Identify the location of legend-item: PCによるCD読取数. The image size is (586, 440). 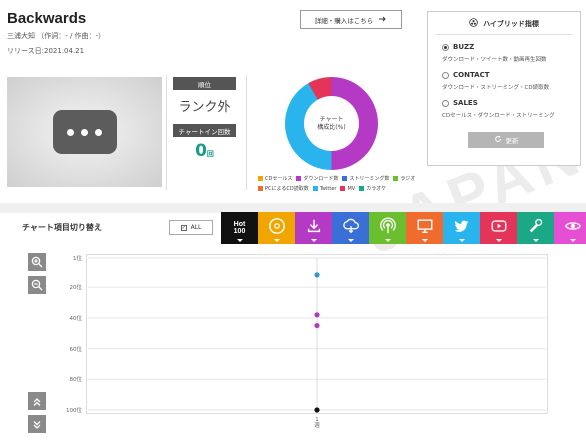
(283, 188).